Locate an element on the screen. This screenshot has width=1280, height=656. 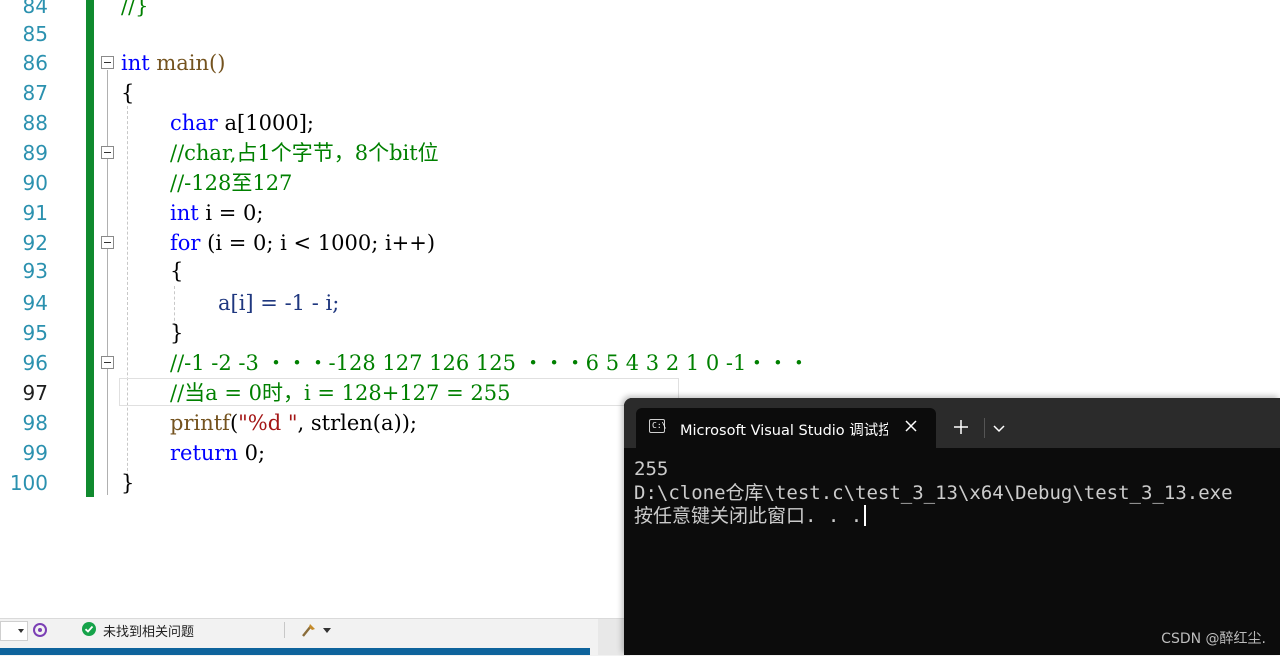
console-tab: C:\ Microsoft Visual Studio 调试控制台 is located at coordinates (786, 428).